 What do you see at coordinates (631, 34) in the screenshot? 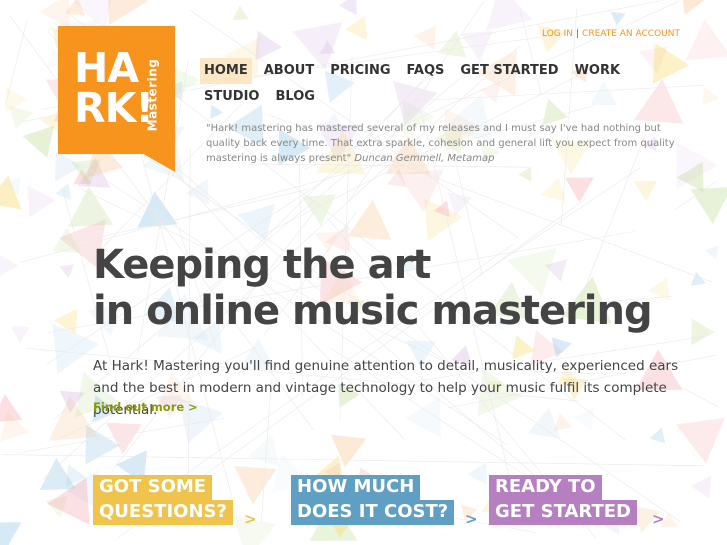
I see `create-account-link: CREATE AN ACCOUNT` at bounding box center [631, 34].